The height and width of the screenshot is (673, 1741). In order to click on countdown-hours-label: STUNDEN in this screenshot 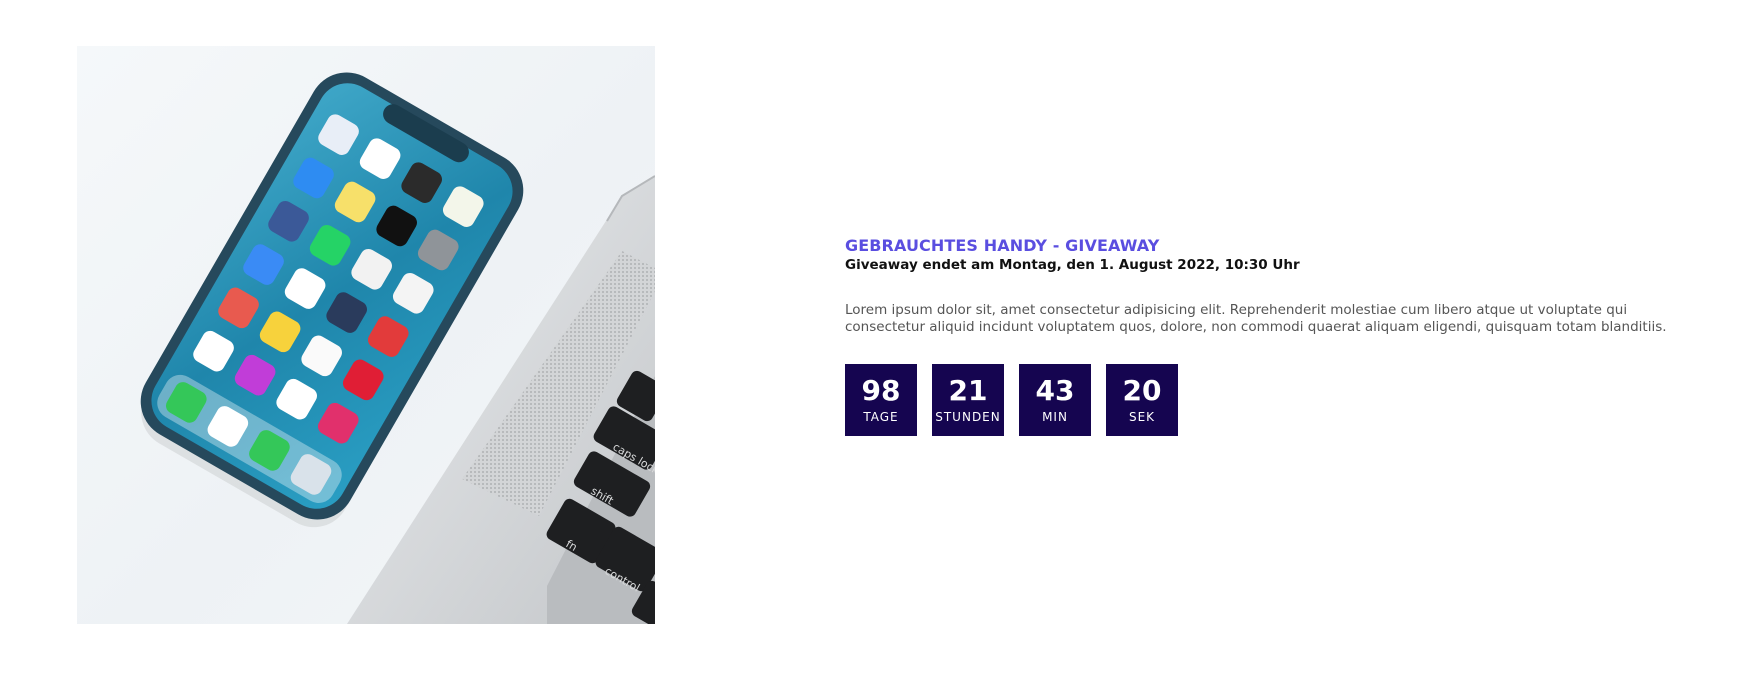, I will do `click(968, 417)`.